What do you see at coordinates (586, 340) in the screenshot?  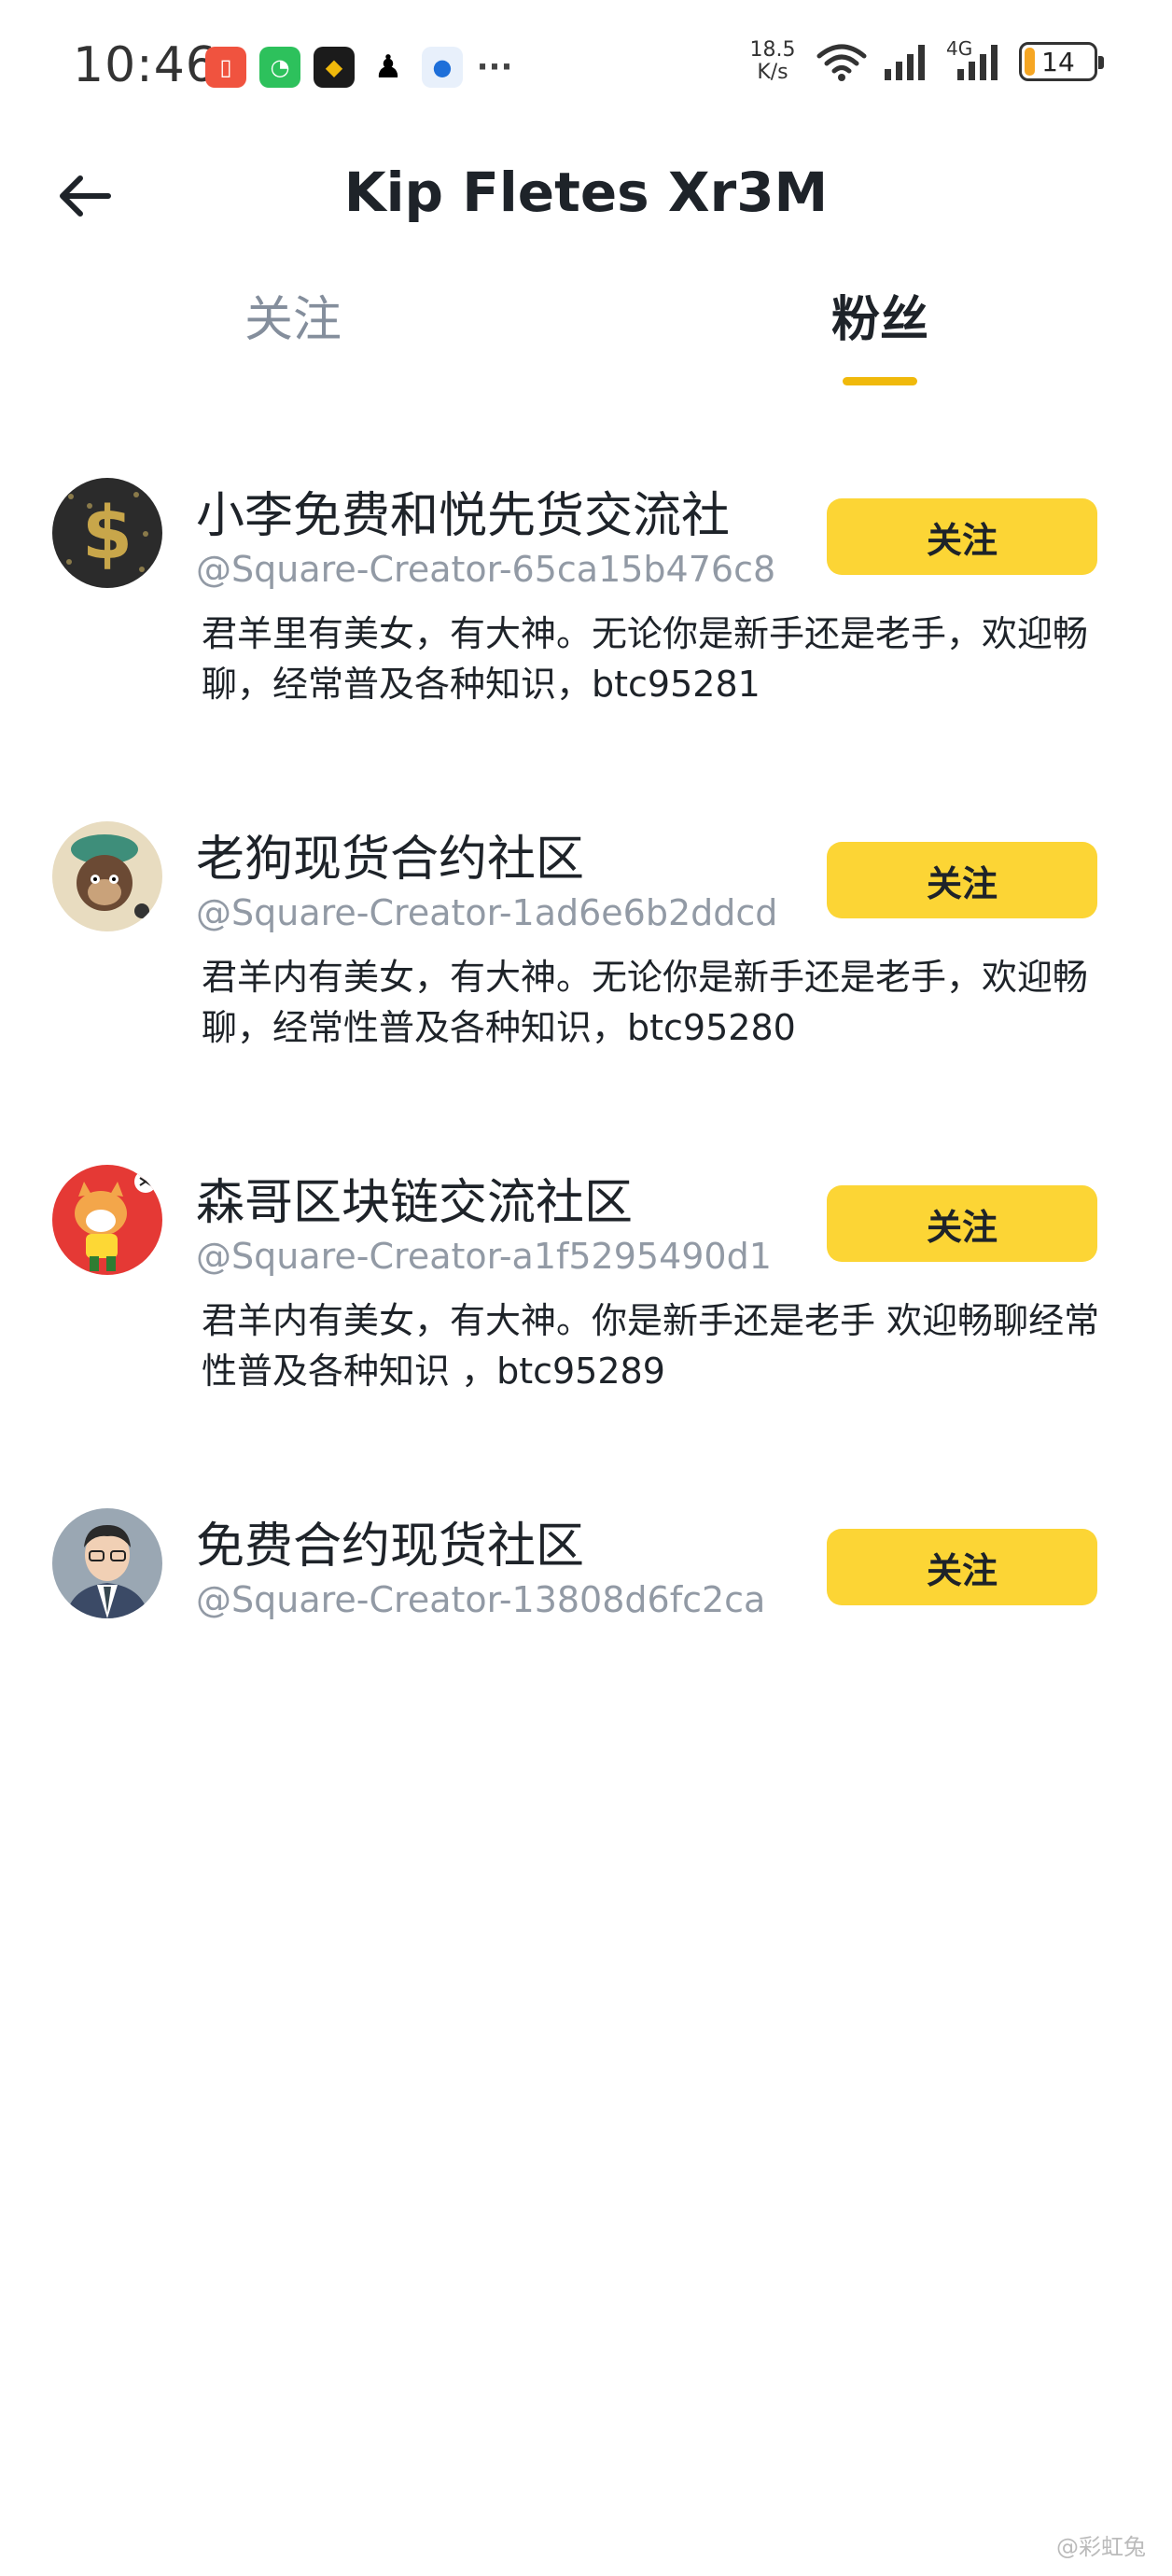 I see `tab-bar: 关注 粉丝` at bounding box center [586, 340].